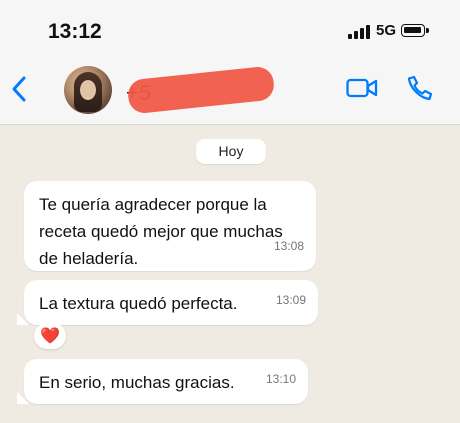  Describe the element at coordinates (415, 30) in the screenshot. I see `battery-icon` at that location.